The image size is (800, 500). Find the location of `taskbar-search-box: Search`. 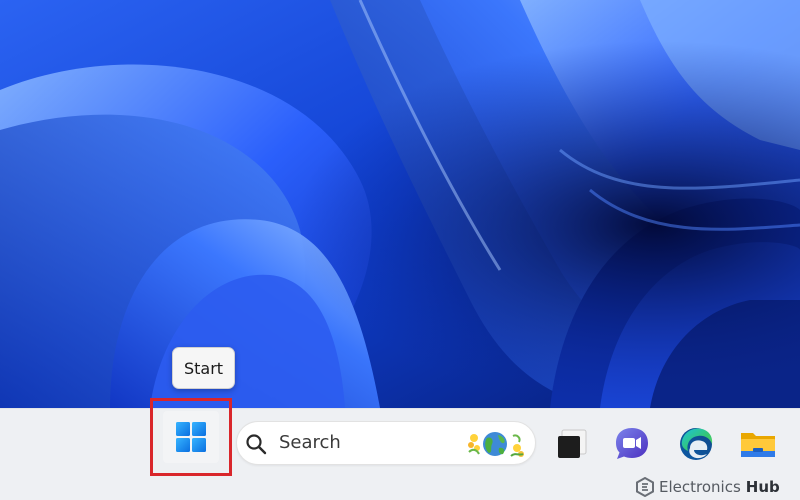

taskbar-search-box: Search is located at coordinates (386, 443).